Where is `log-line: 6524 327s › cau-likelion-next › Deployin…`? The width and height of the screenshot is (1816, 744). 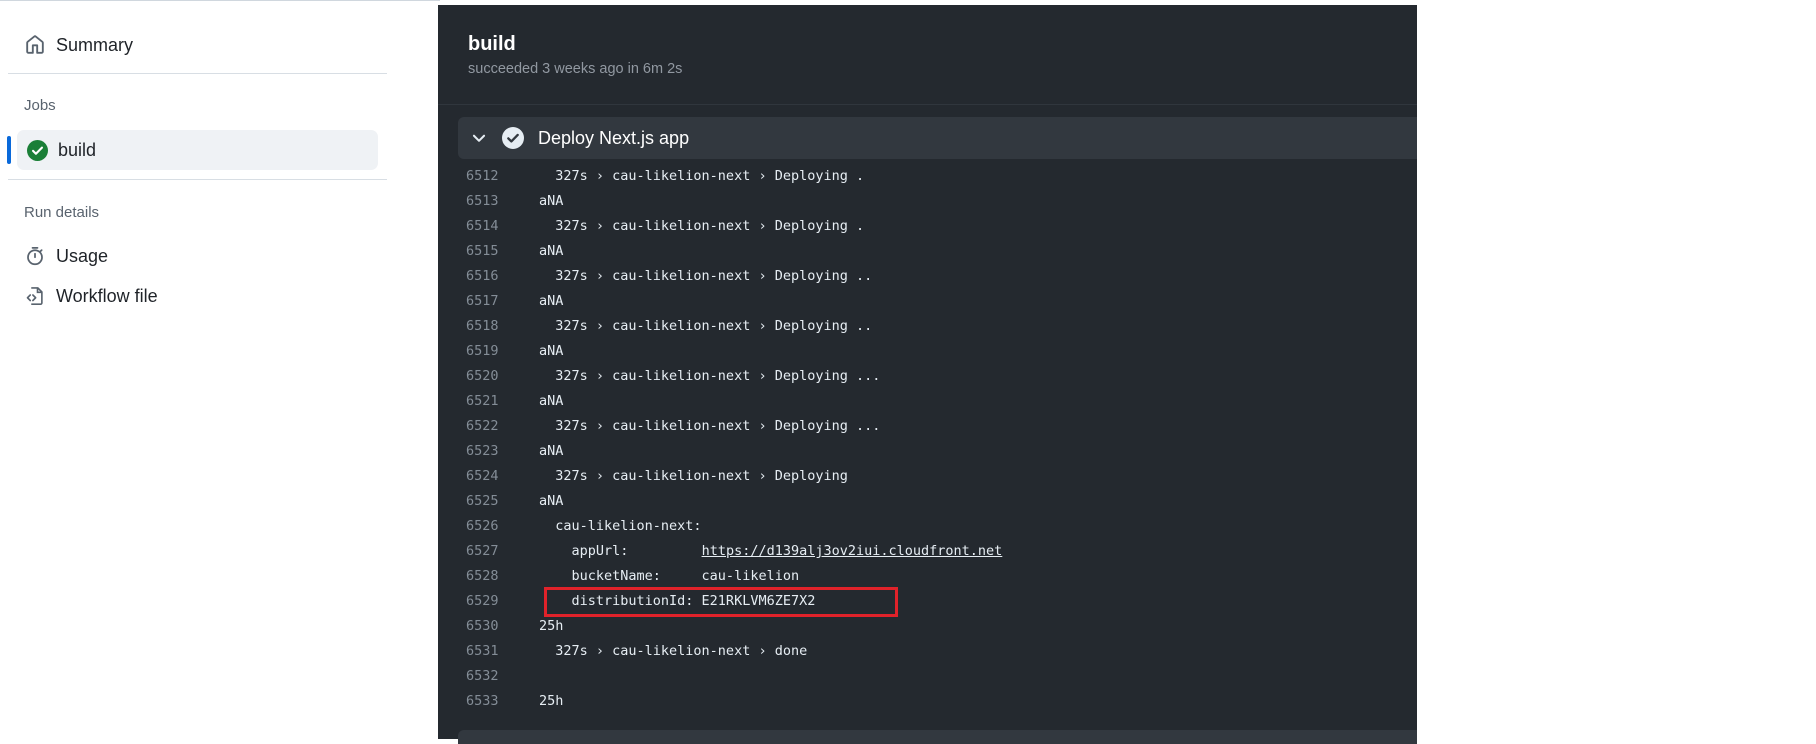 log-line: 6524 327s › cau-likelion-next › Deployin… is located at coordinates (927, 476).